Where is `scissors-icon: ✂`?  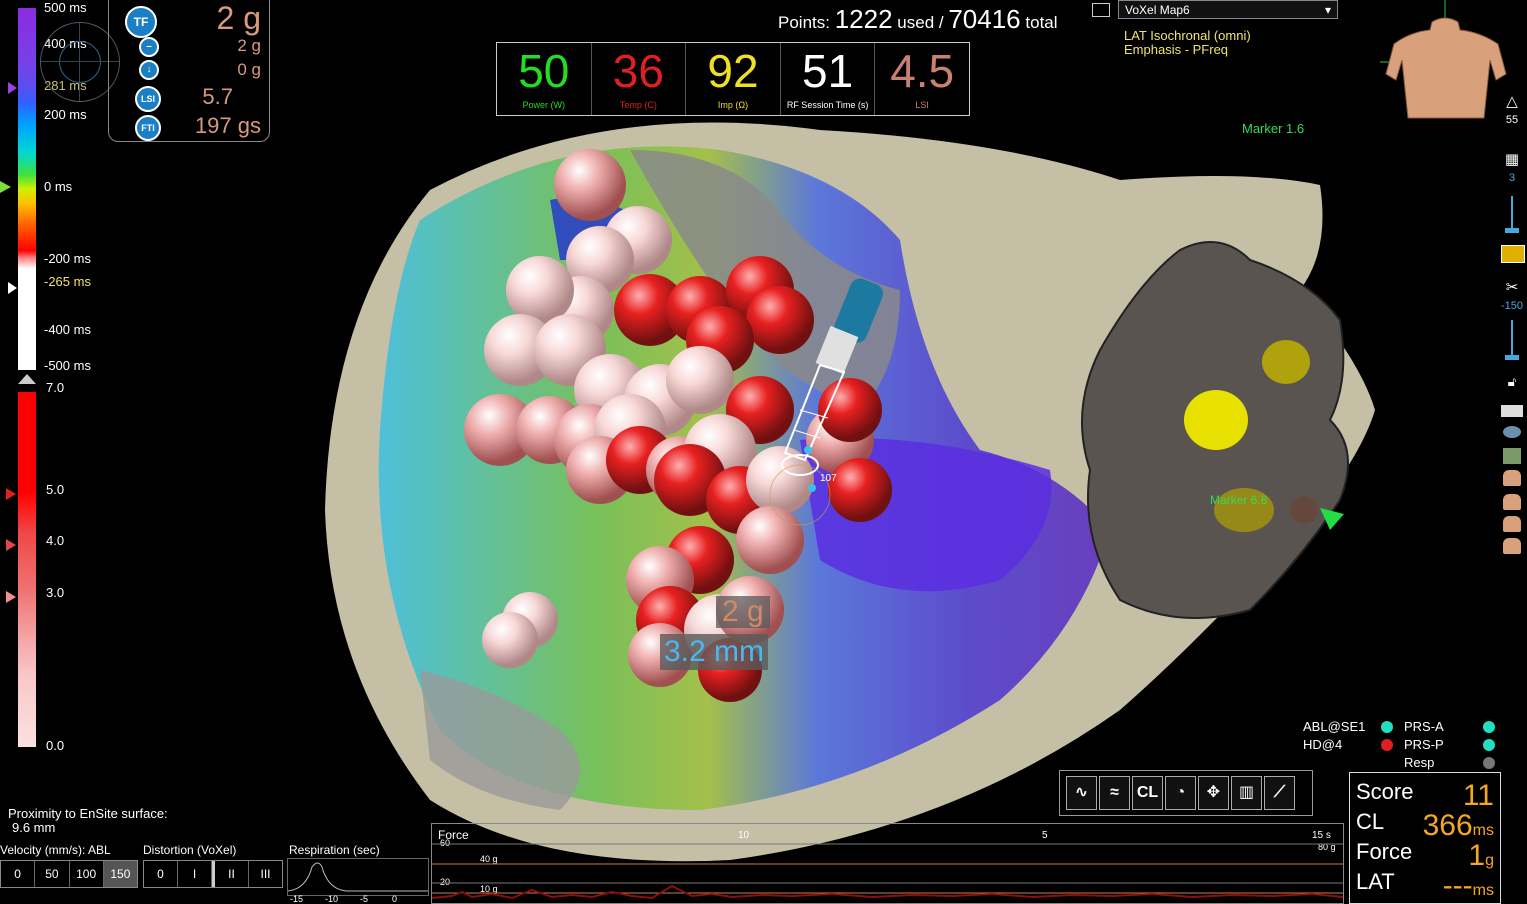
scissors-icon: ✂ is located at coordinates (1512, 287).